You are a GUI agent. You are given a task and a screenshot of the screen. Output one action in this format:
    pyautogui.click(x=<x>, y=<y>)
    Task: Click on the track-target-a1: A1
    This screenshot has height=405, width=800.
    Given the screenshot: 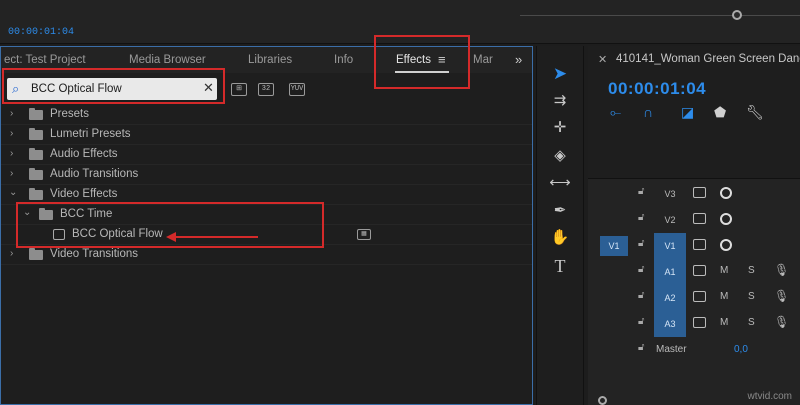 What is the action you would take?
    pyautogui.click(x=670, y=272)
    